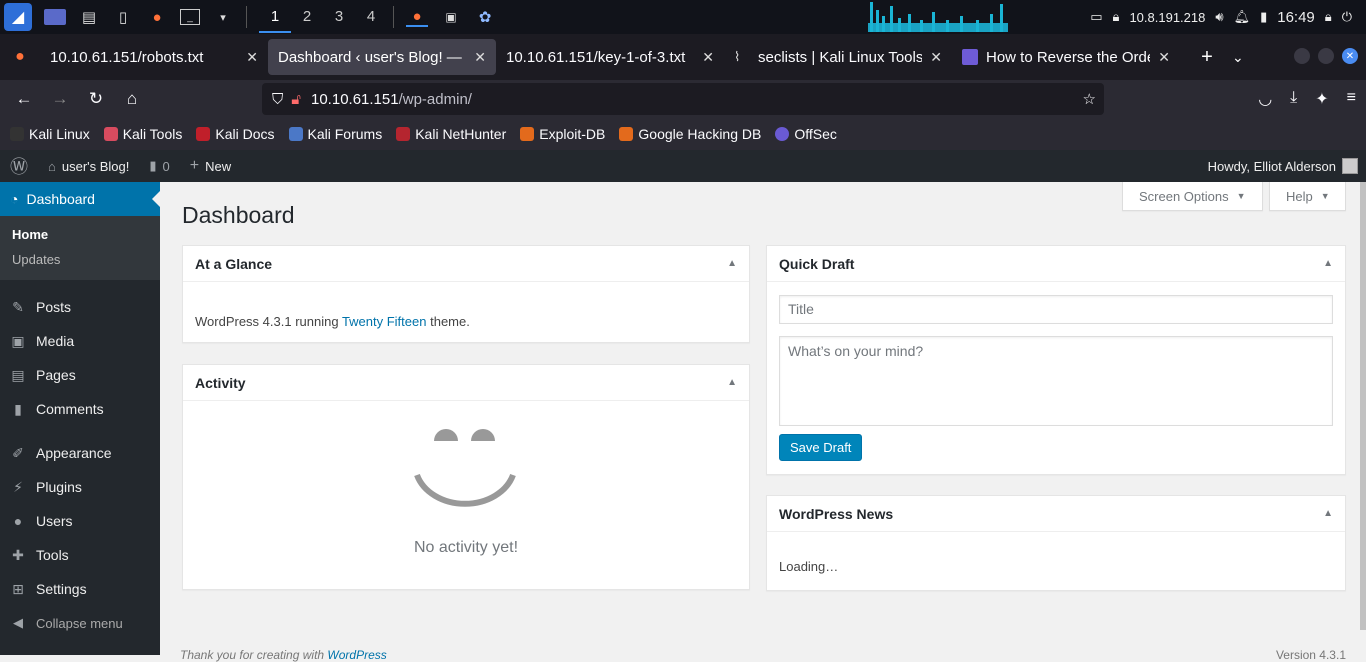  Describe the element at coordinates (1265, 99) in the screenshot. I see `pocket-icon: ◡` at that location.